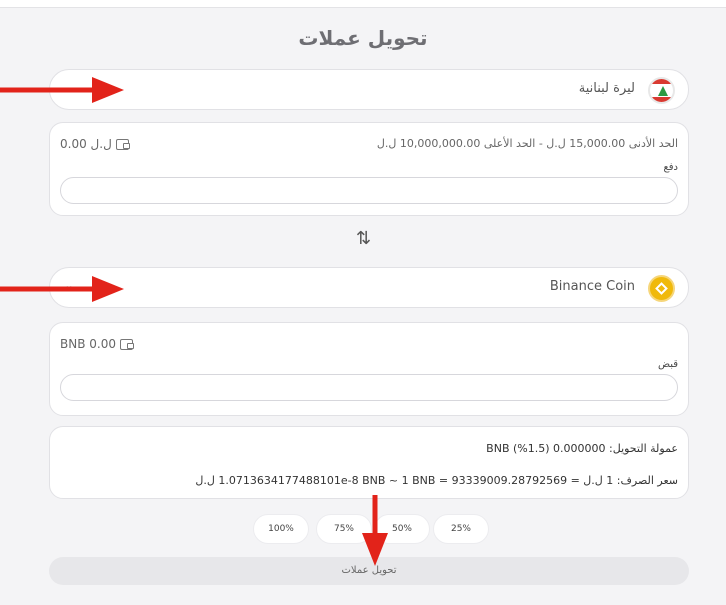  I want to click on percent-25-button: 25%, so click(461, 529).